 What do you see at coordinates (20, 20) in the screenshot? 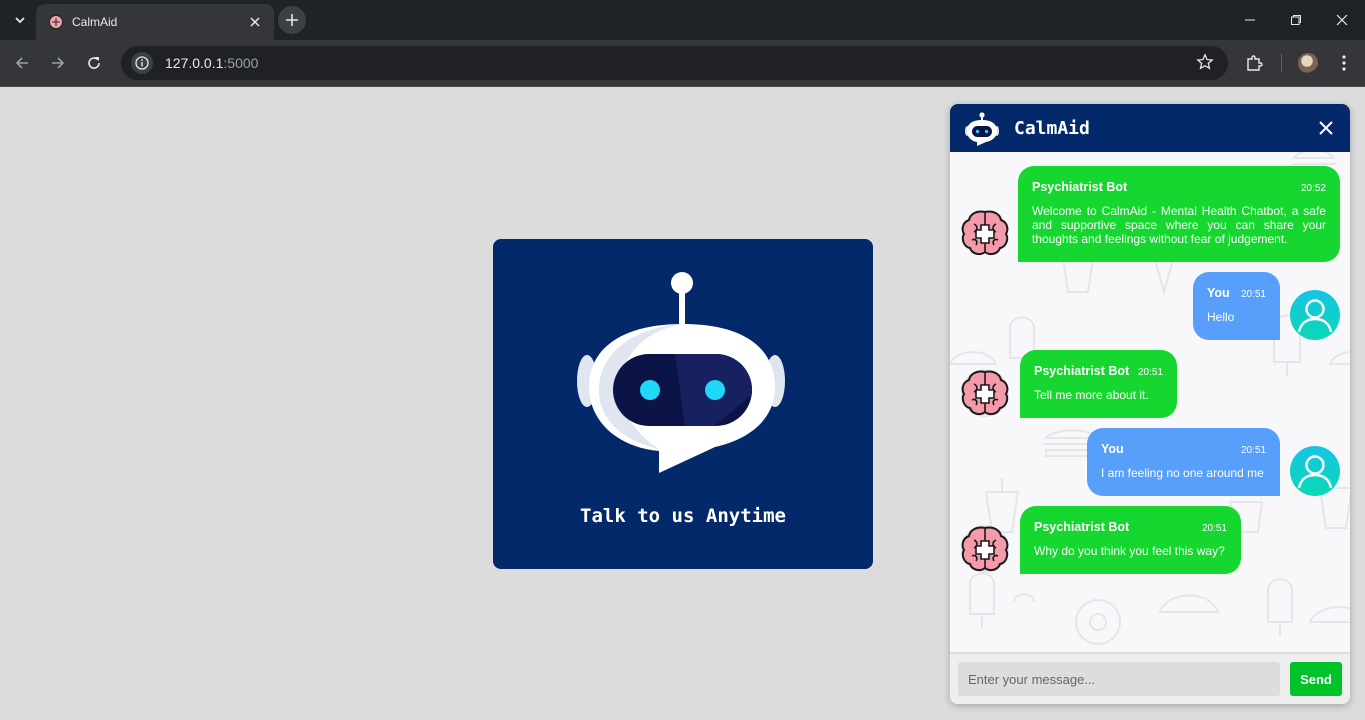
I see `tab-search-icon` at bounding box center [20, 20].